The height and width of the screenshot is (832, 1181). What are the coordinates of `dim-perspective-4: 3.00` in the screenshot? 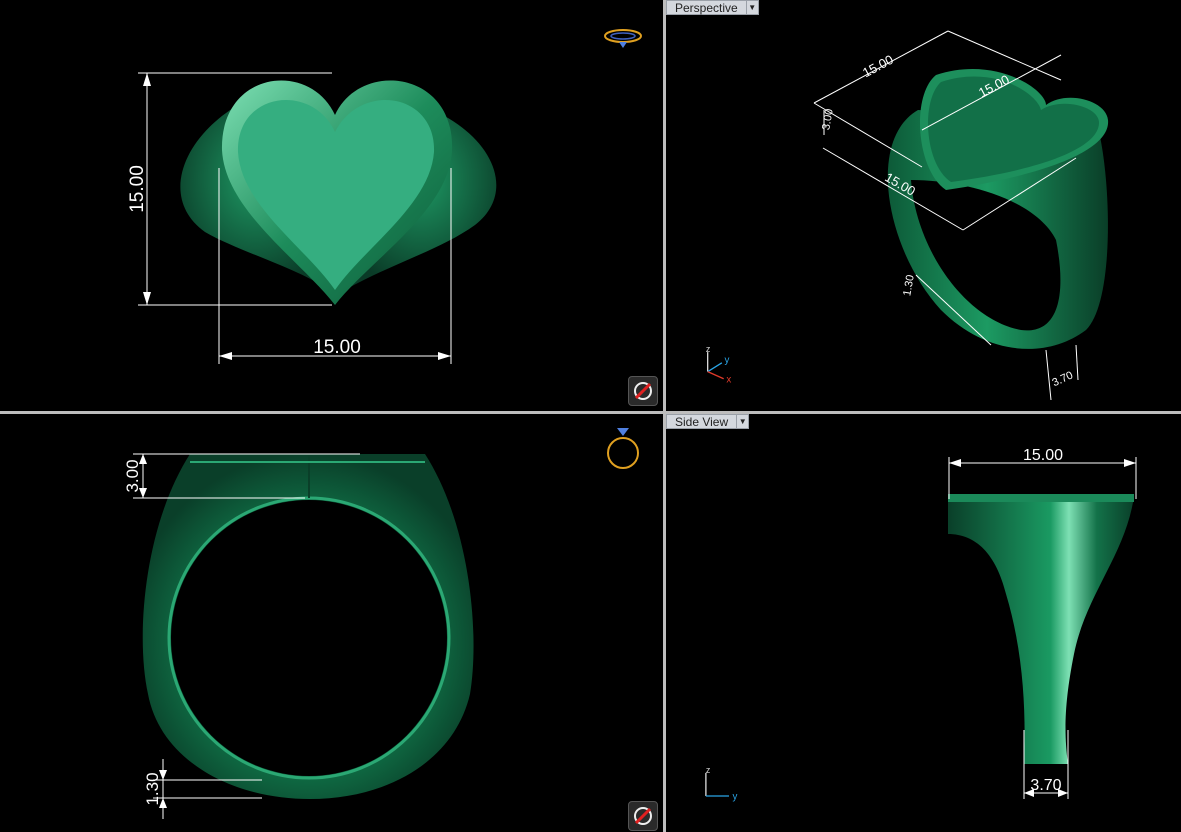 It's located at (828, 119).